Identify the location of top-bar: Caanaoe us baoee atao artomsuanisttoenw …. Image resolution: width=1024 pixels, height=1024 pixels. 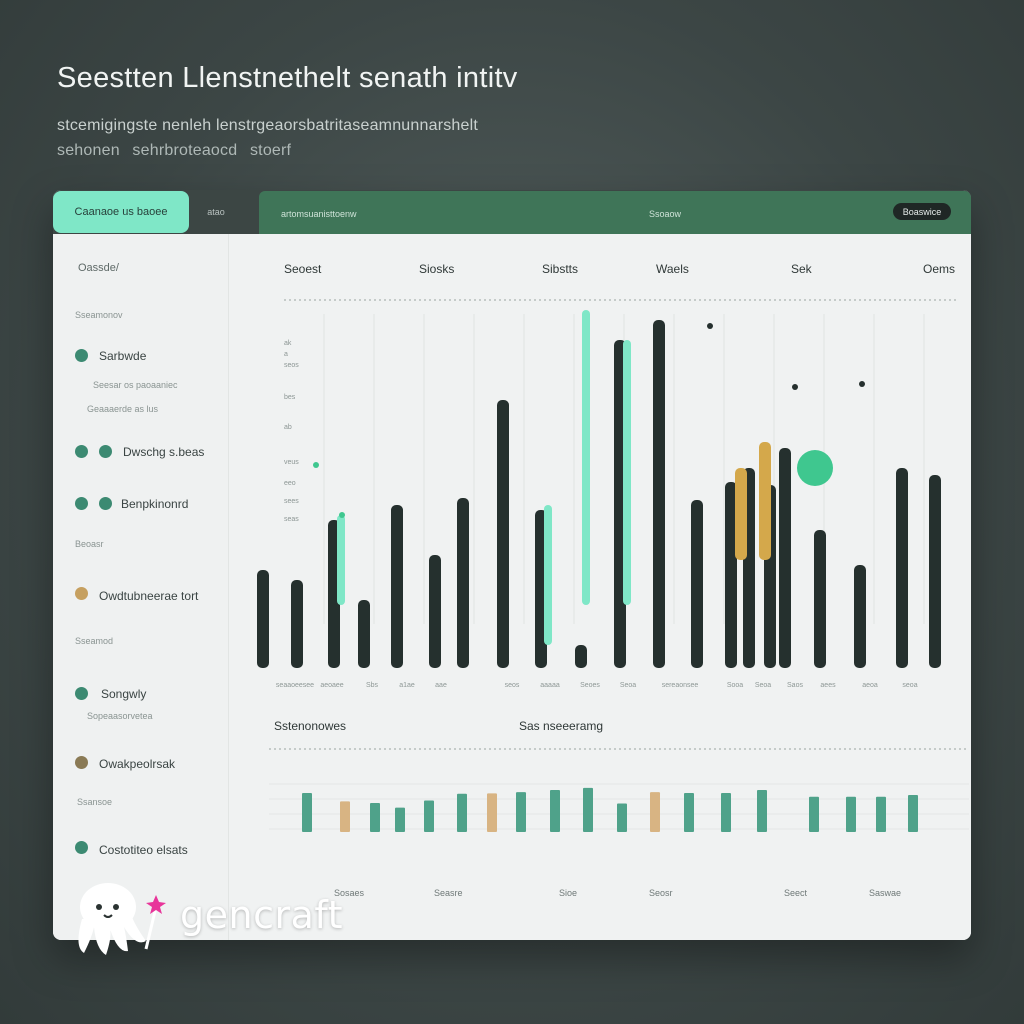
(512, 212).